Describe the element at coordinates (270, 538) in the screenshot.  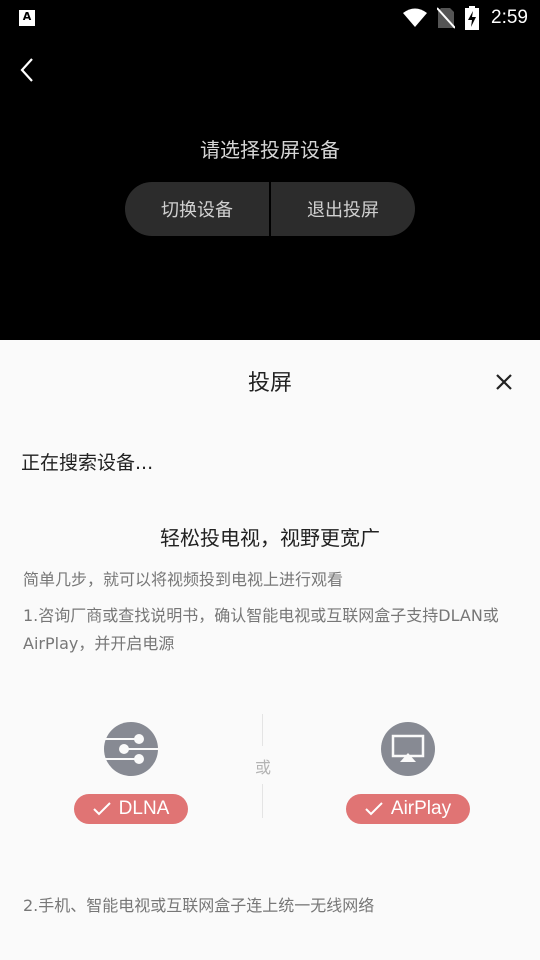
I see `help-headline: 轻松投电视，视野更宽广` at that location.